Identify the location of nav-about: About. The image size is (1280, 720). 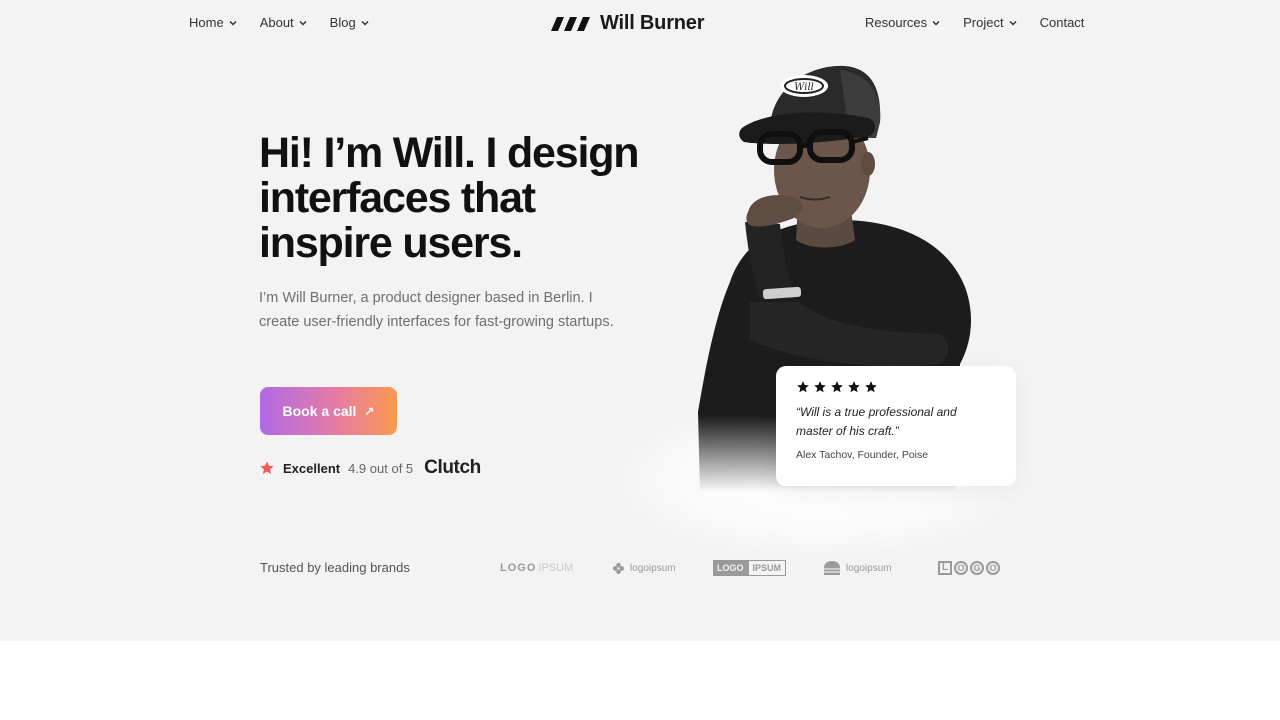
(284, 22).